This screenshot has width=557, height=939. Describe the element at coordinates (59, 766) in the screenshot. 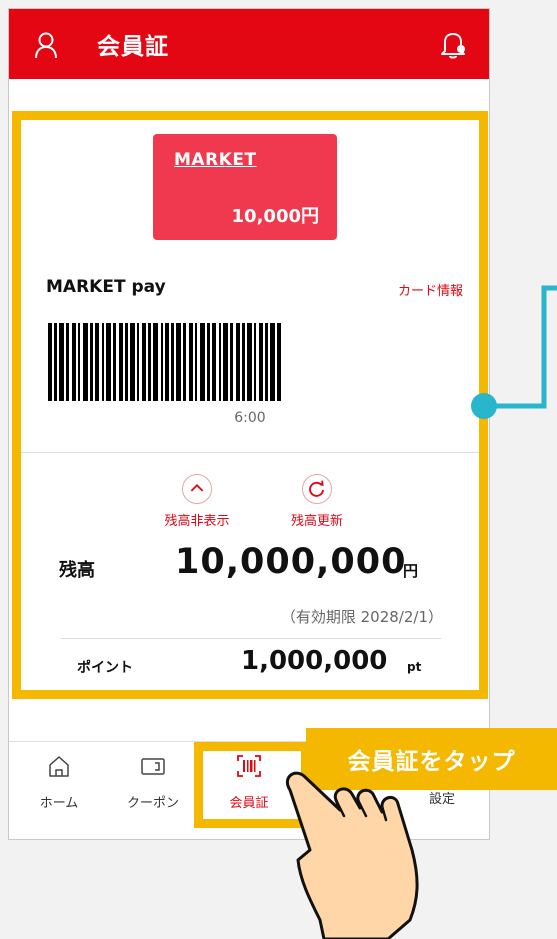

I see `home-icon` at that location.